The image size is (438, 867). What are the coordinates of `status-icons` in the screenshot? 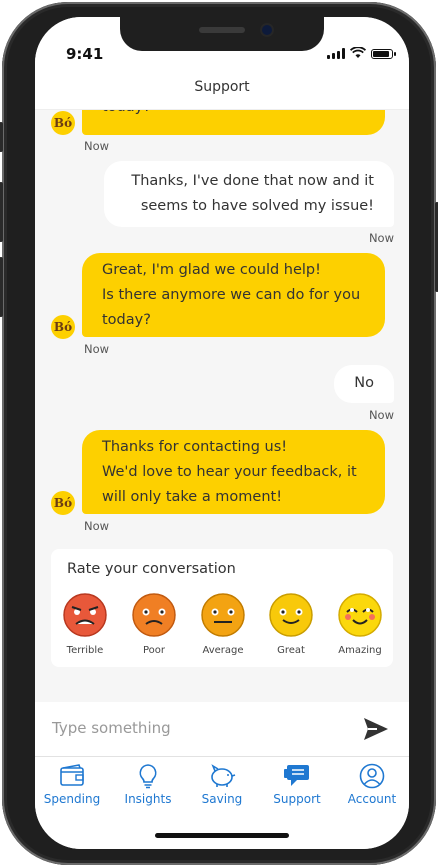 It's located at (361, 53).